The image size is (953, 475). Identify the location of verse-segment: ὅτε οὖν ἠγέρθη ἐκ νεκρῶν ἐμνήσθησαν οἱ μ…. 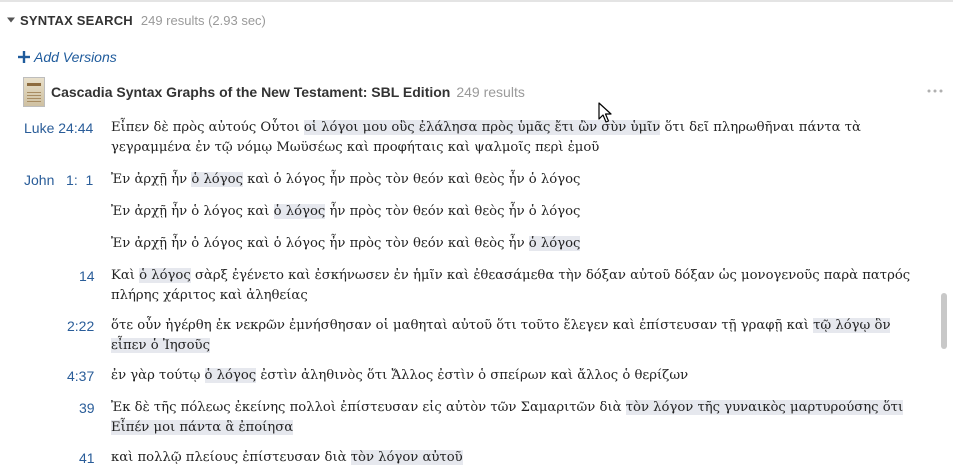
(462, 325).